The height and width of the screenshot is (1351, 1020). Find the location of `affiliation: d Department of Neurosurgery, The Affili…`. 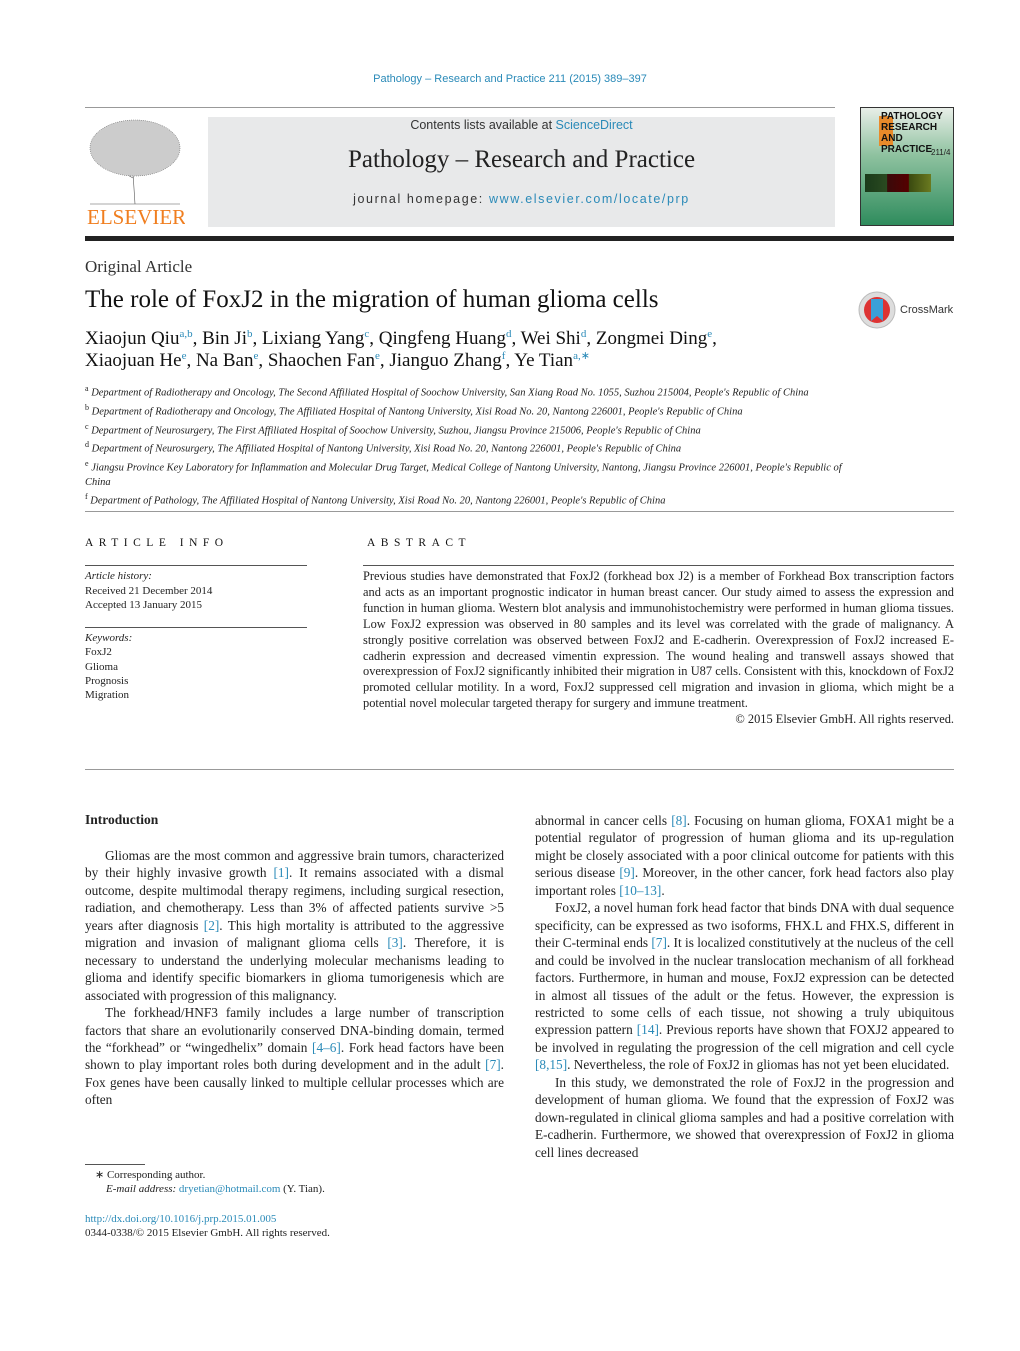

affiliation: d Department of Neurosurgery, The Affili… is located at coordinates (465, 447).